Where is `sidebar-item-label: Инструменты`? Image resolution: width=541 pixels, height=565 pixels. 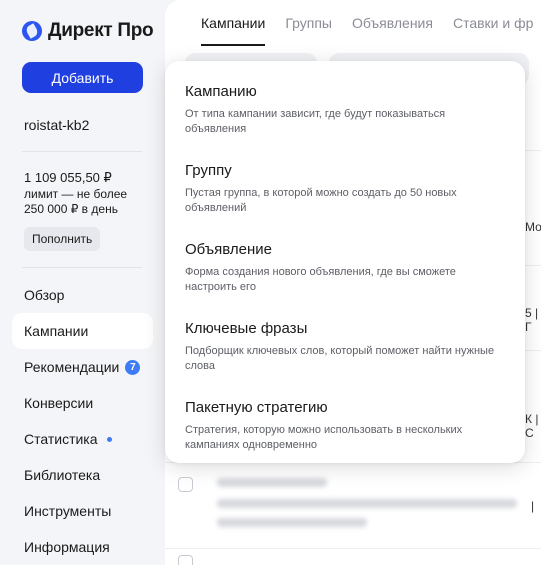
sidebar-item-label: Инструменты is located at coordinates (68, 511).